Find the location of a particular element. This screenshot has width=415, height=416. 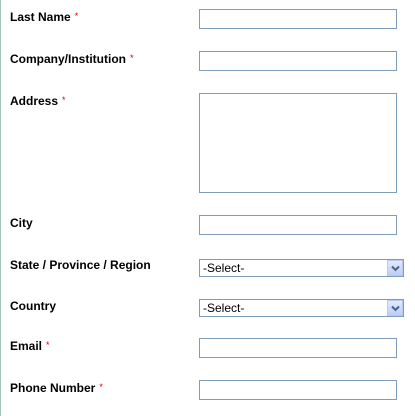

state-dropdown-button is located at coordinates (395, 268).